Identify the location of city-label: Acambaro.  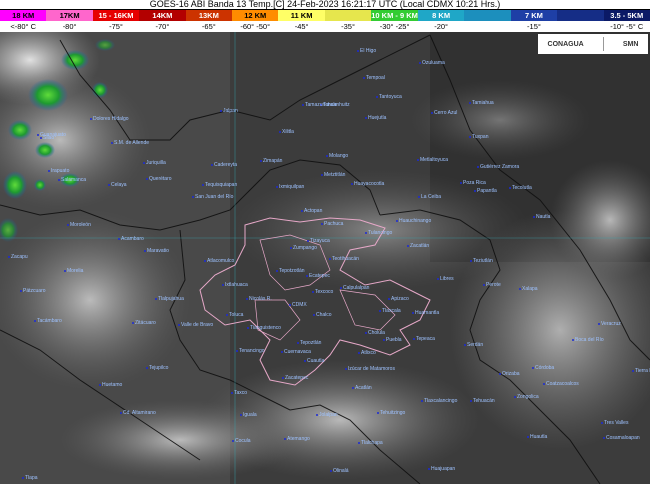
(131, 239).